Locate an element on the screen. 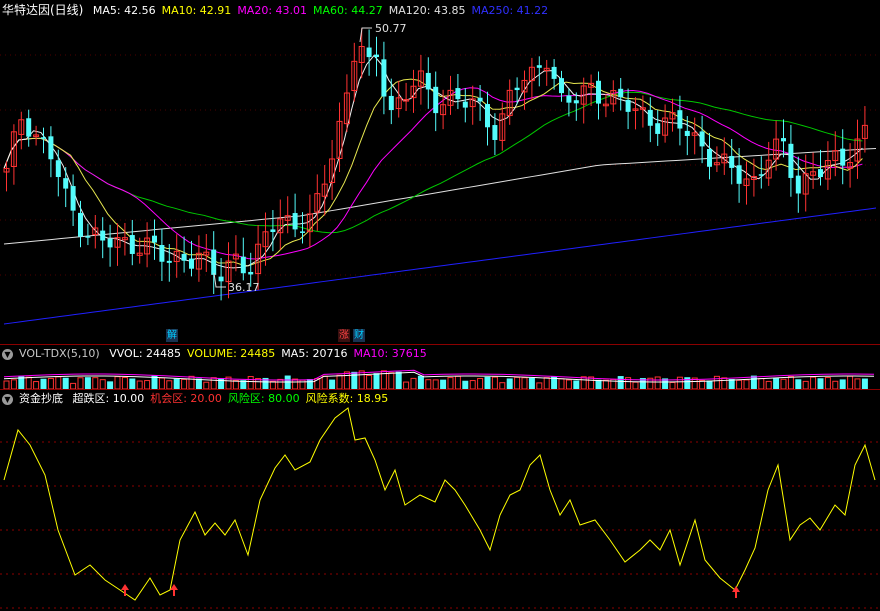 This screenshot has height=611, width=880. ind-value-3: 风险系数: 18.95 is located at coordinates (347, 398).